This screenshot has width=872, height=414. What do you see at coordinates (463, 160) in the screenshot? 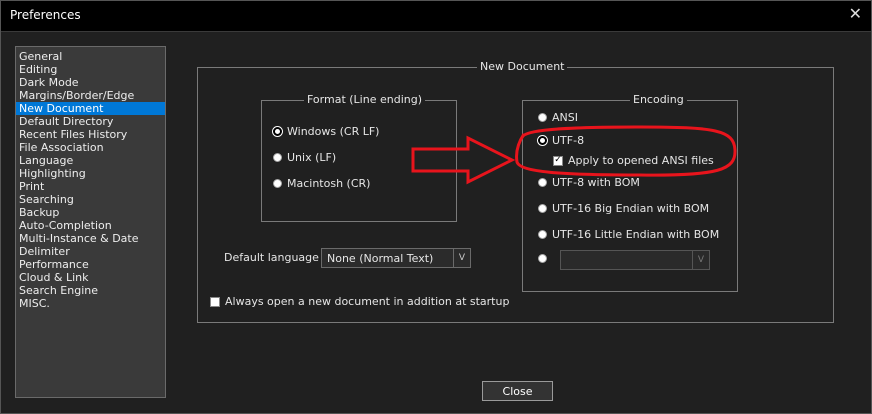
I see `annotation-arrow` at bounding box center [463, 160].